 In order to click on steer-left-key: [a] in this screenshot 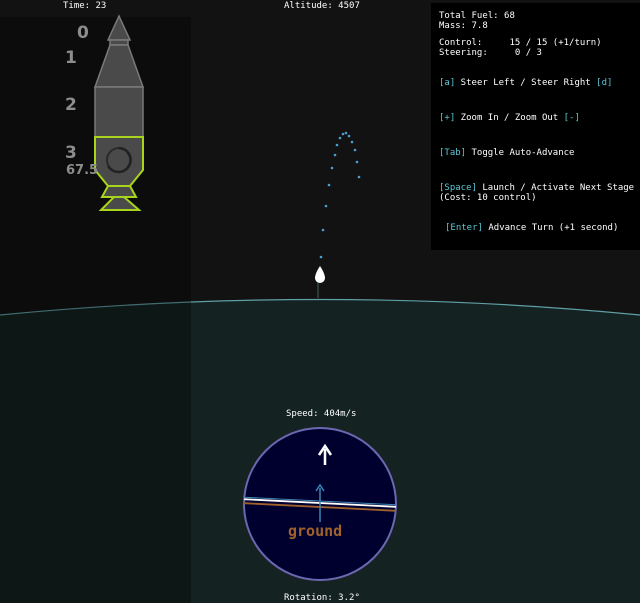, I will do `click(447, 83)`.